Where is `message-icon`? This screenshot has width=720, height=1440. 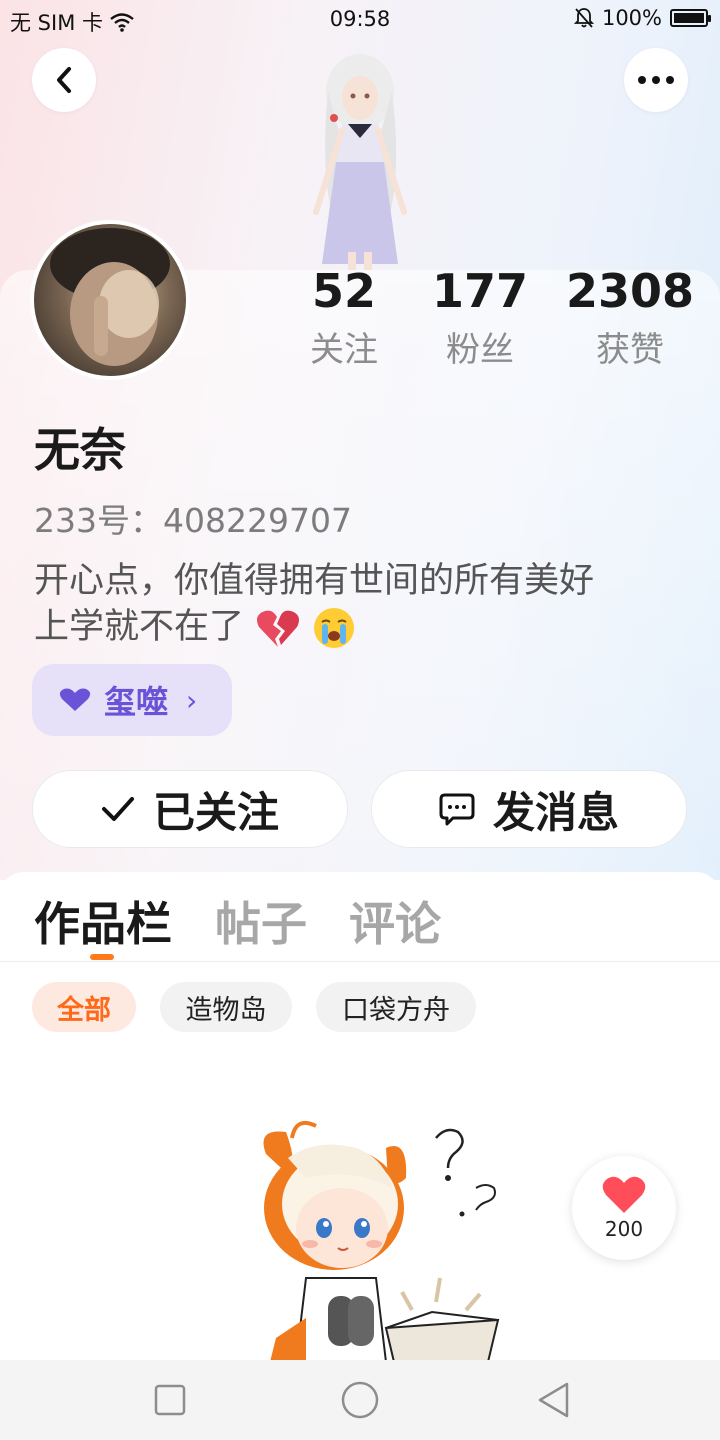
message-icon is located at coordinates (457, 809).